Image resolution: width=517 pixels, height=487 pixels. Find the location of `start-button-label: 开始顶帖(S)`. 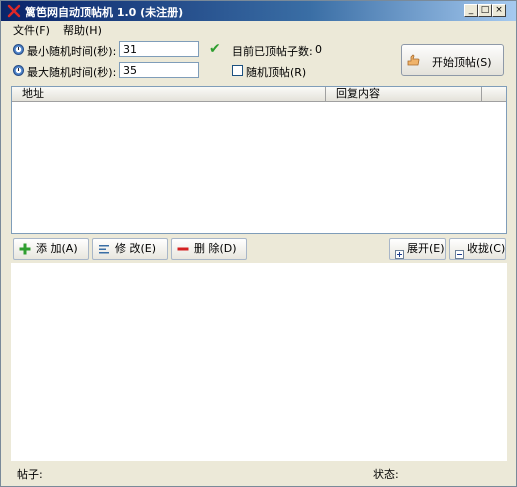

start-button-label: 开始顶帖(S) is located at coordinates (462, 62).